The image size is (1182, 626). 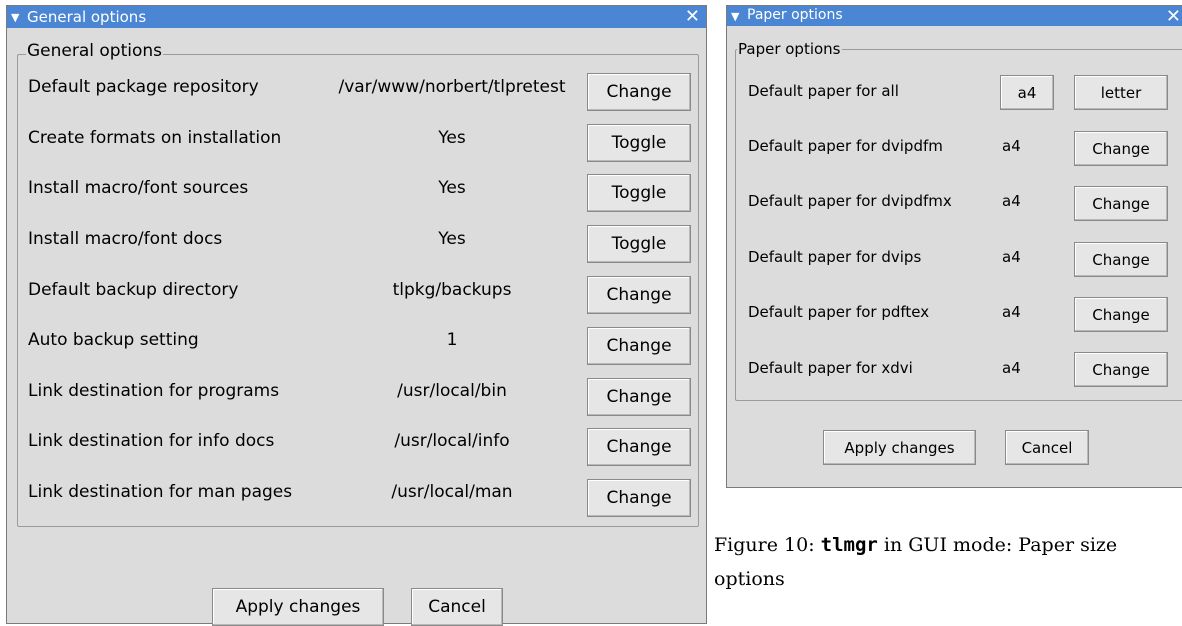 What do you see at coordinates (452, 492) in the screenshot?
I see `value-link-man: /usr/local/man` at bounding box center [452, 492].